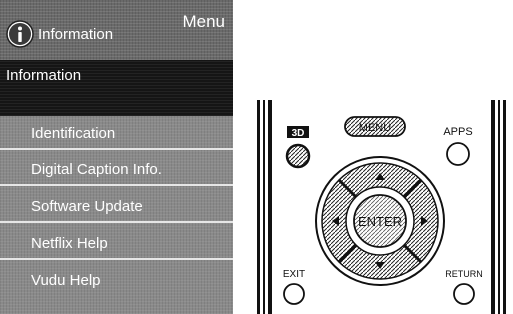 The height and width of the screenshot is (314, 513). I want to click on 3d-button-label: 3D, so click(298, 133).